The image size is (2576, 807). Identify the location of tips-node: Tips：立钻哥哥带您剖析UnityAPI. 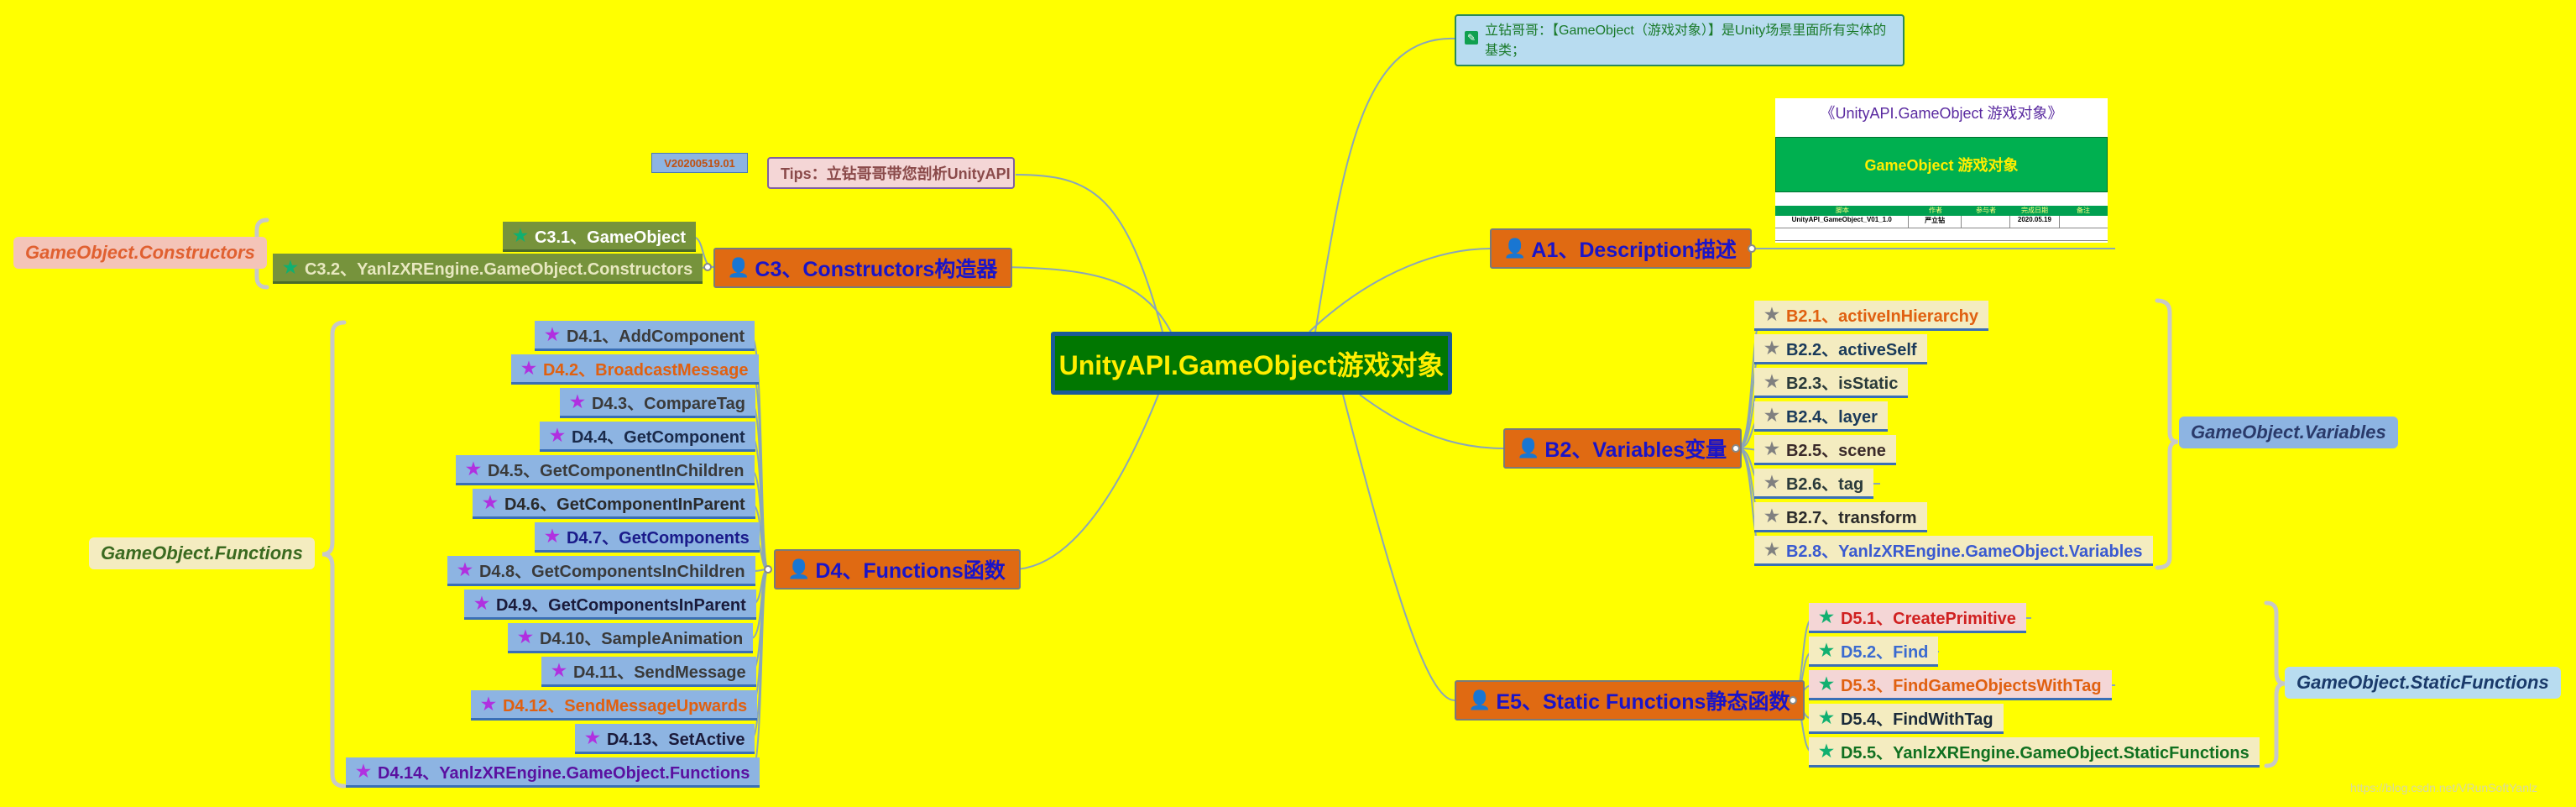
(891, 173).